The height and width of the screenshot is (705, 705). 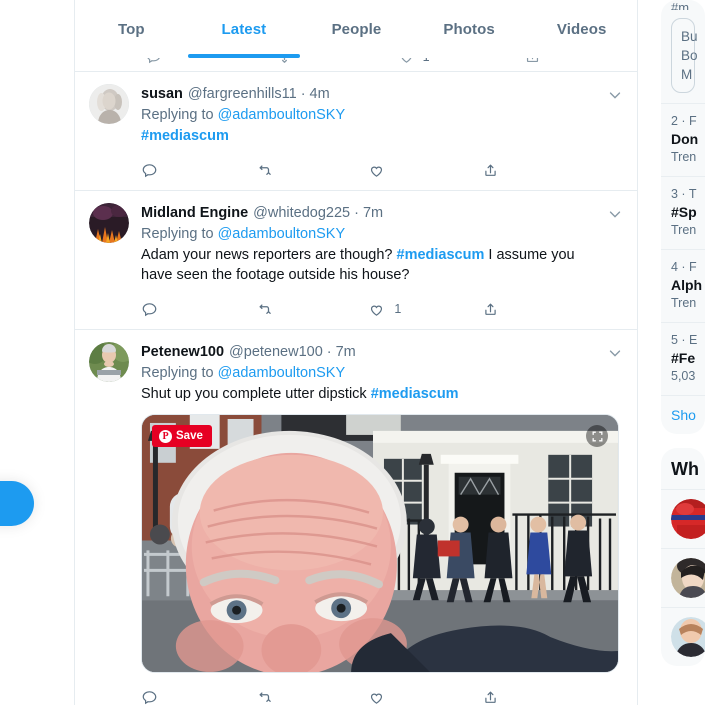 What do you see at coordinates (685, 469) in the screenshot?
I see `who-to-follow-title: Wh` at bounding box center [685, 469].